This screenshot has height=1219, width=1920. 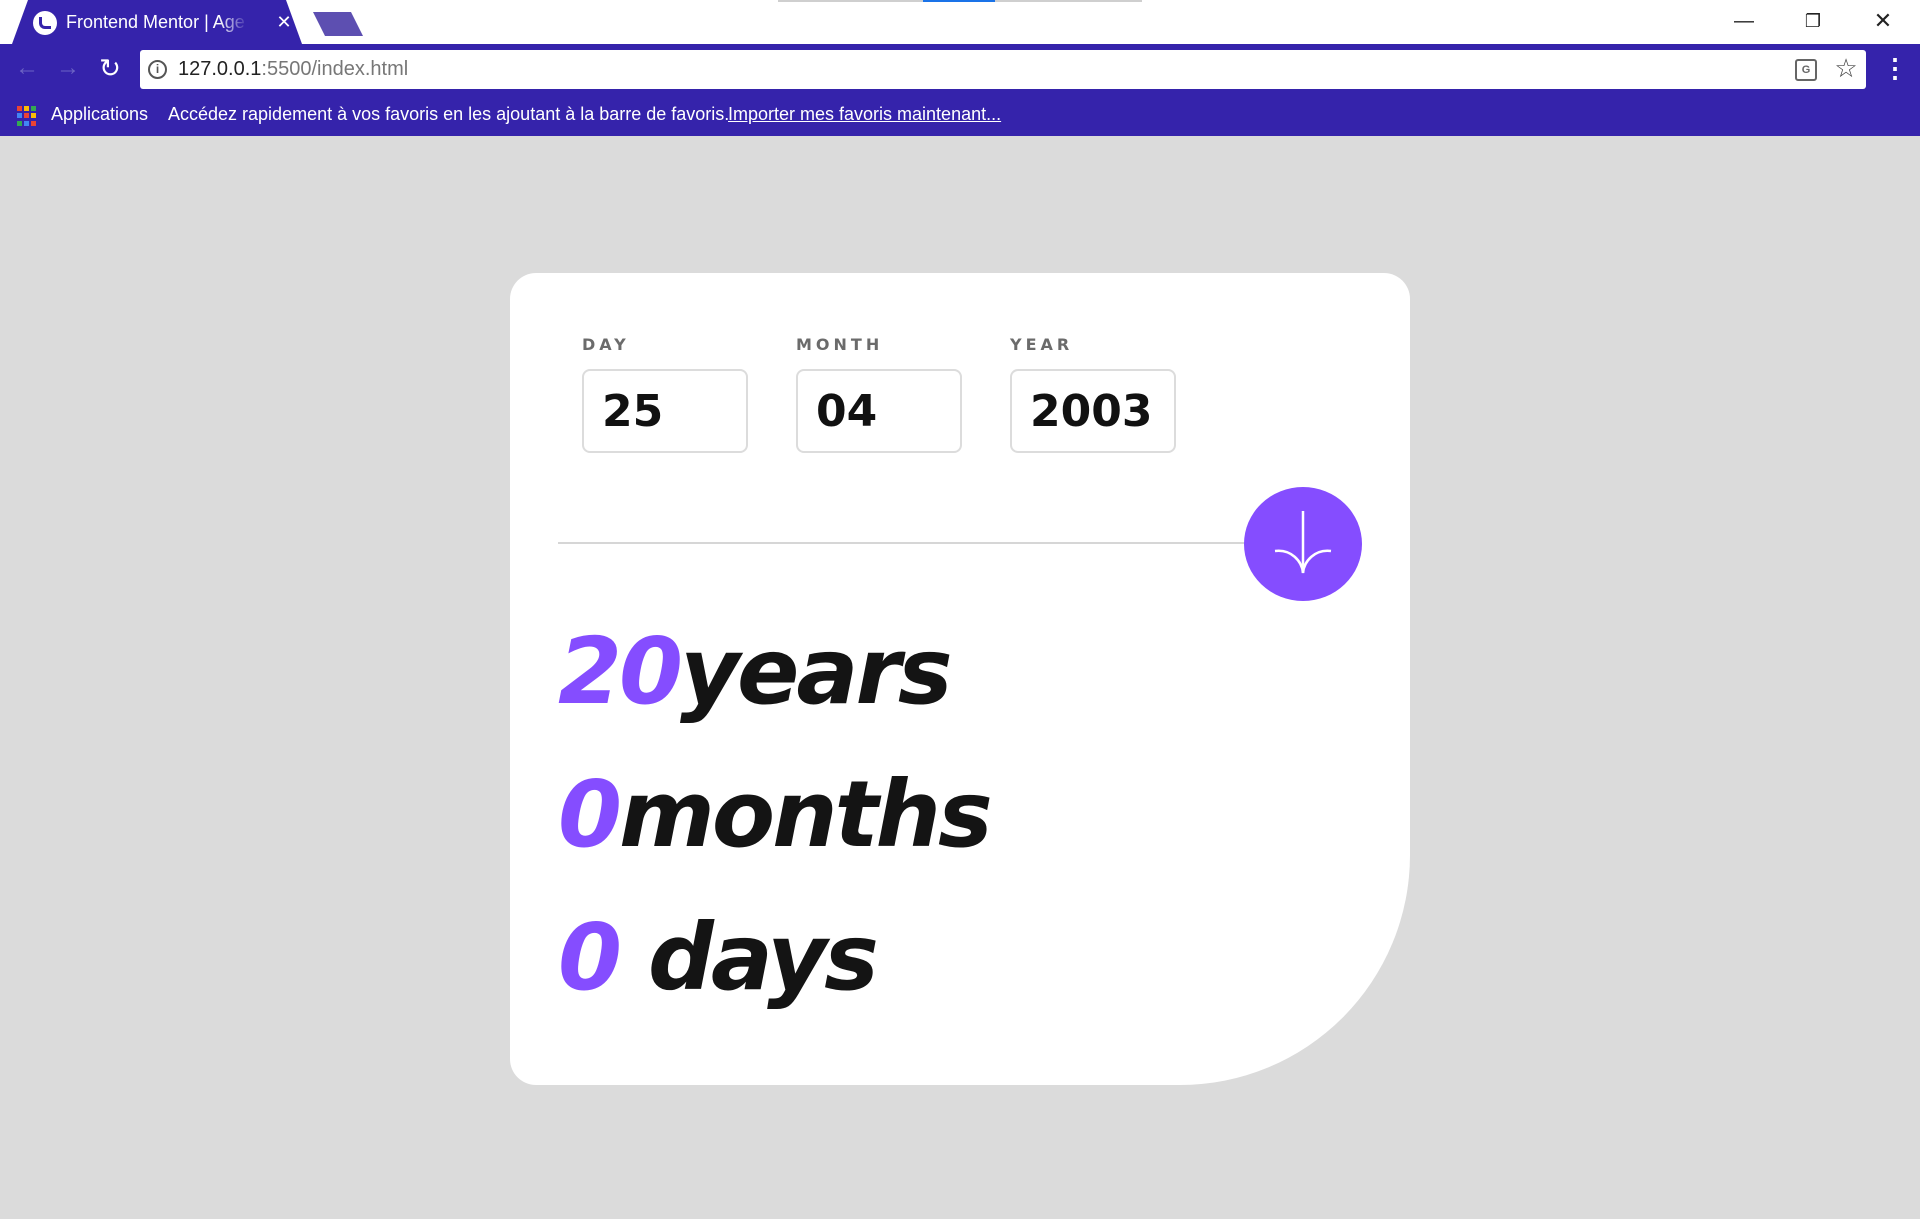 I want to click on url-text: 127.0.0.1:5500/index.html, so click(x=293, y=69).